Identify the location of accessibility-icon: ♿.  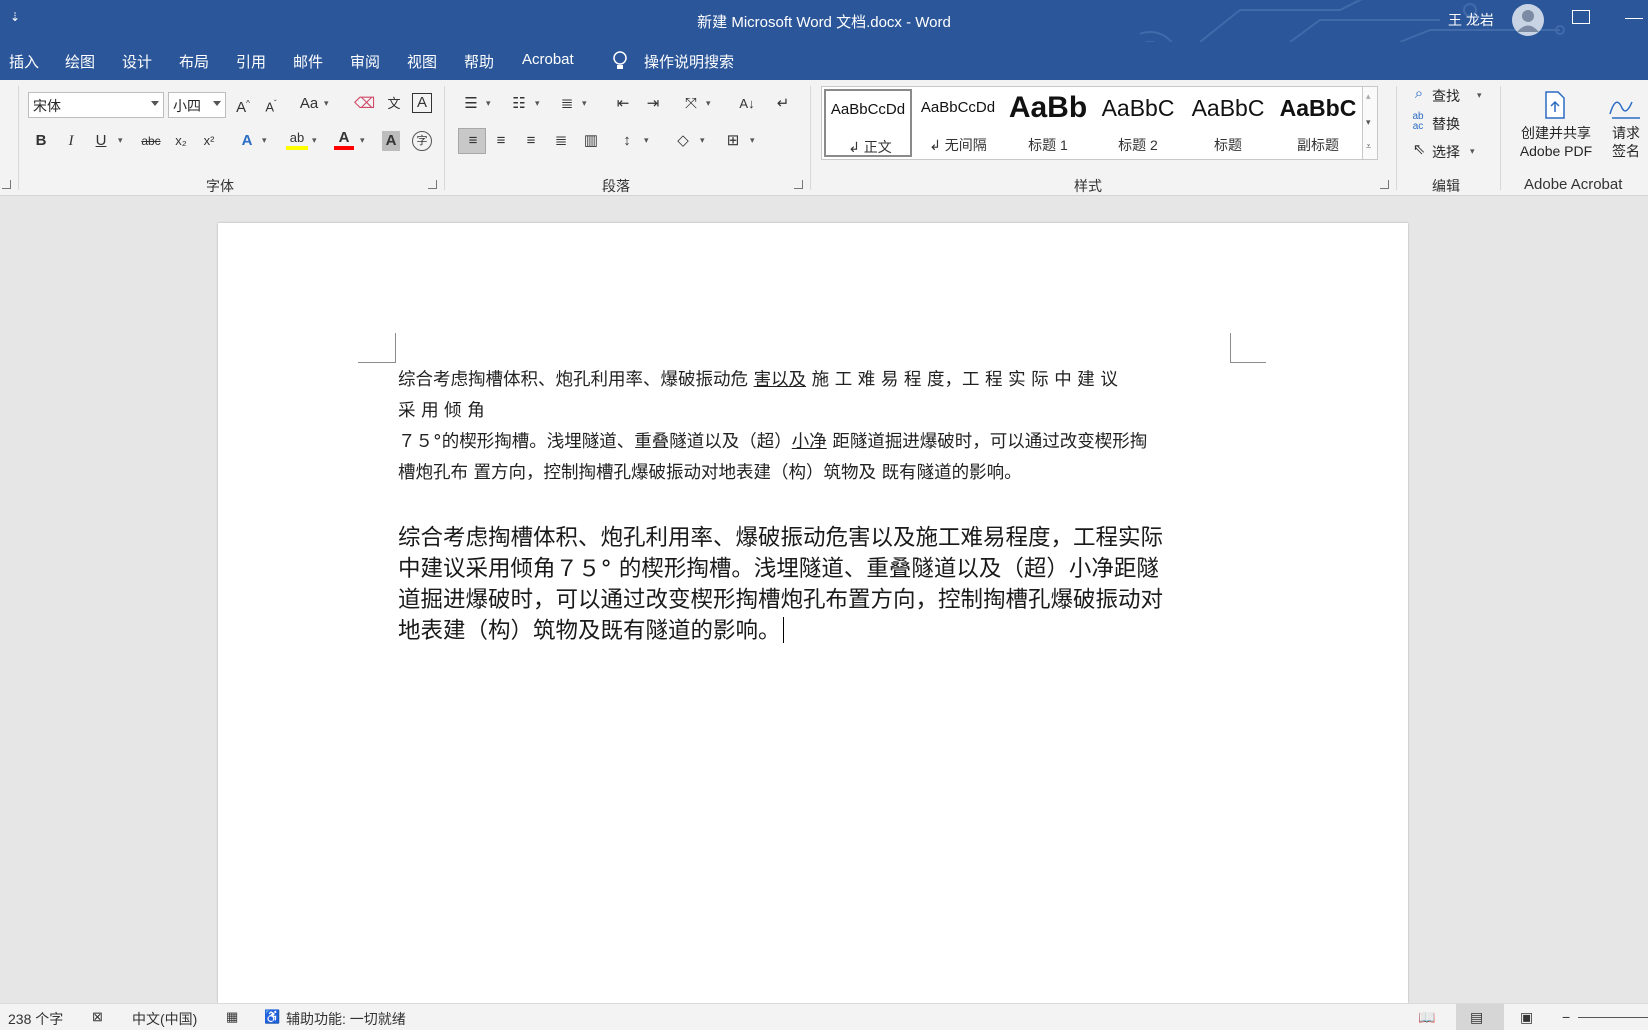
(272, 1017).